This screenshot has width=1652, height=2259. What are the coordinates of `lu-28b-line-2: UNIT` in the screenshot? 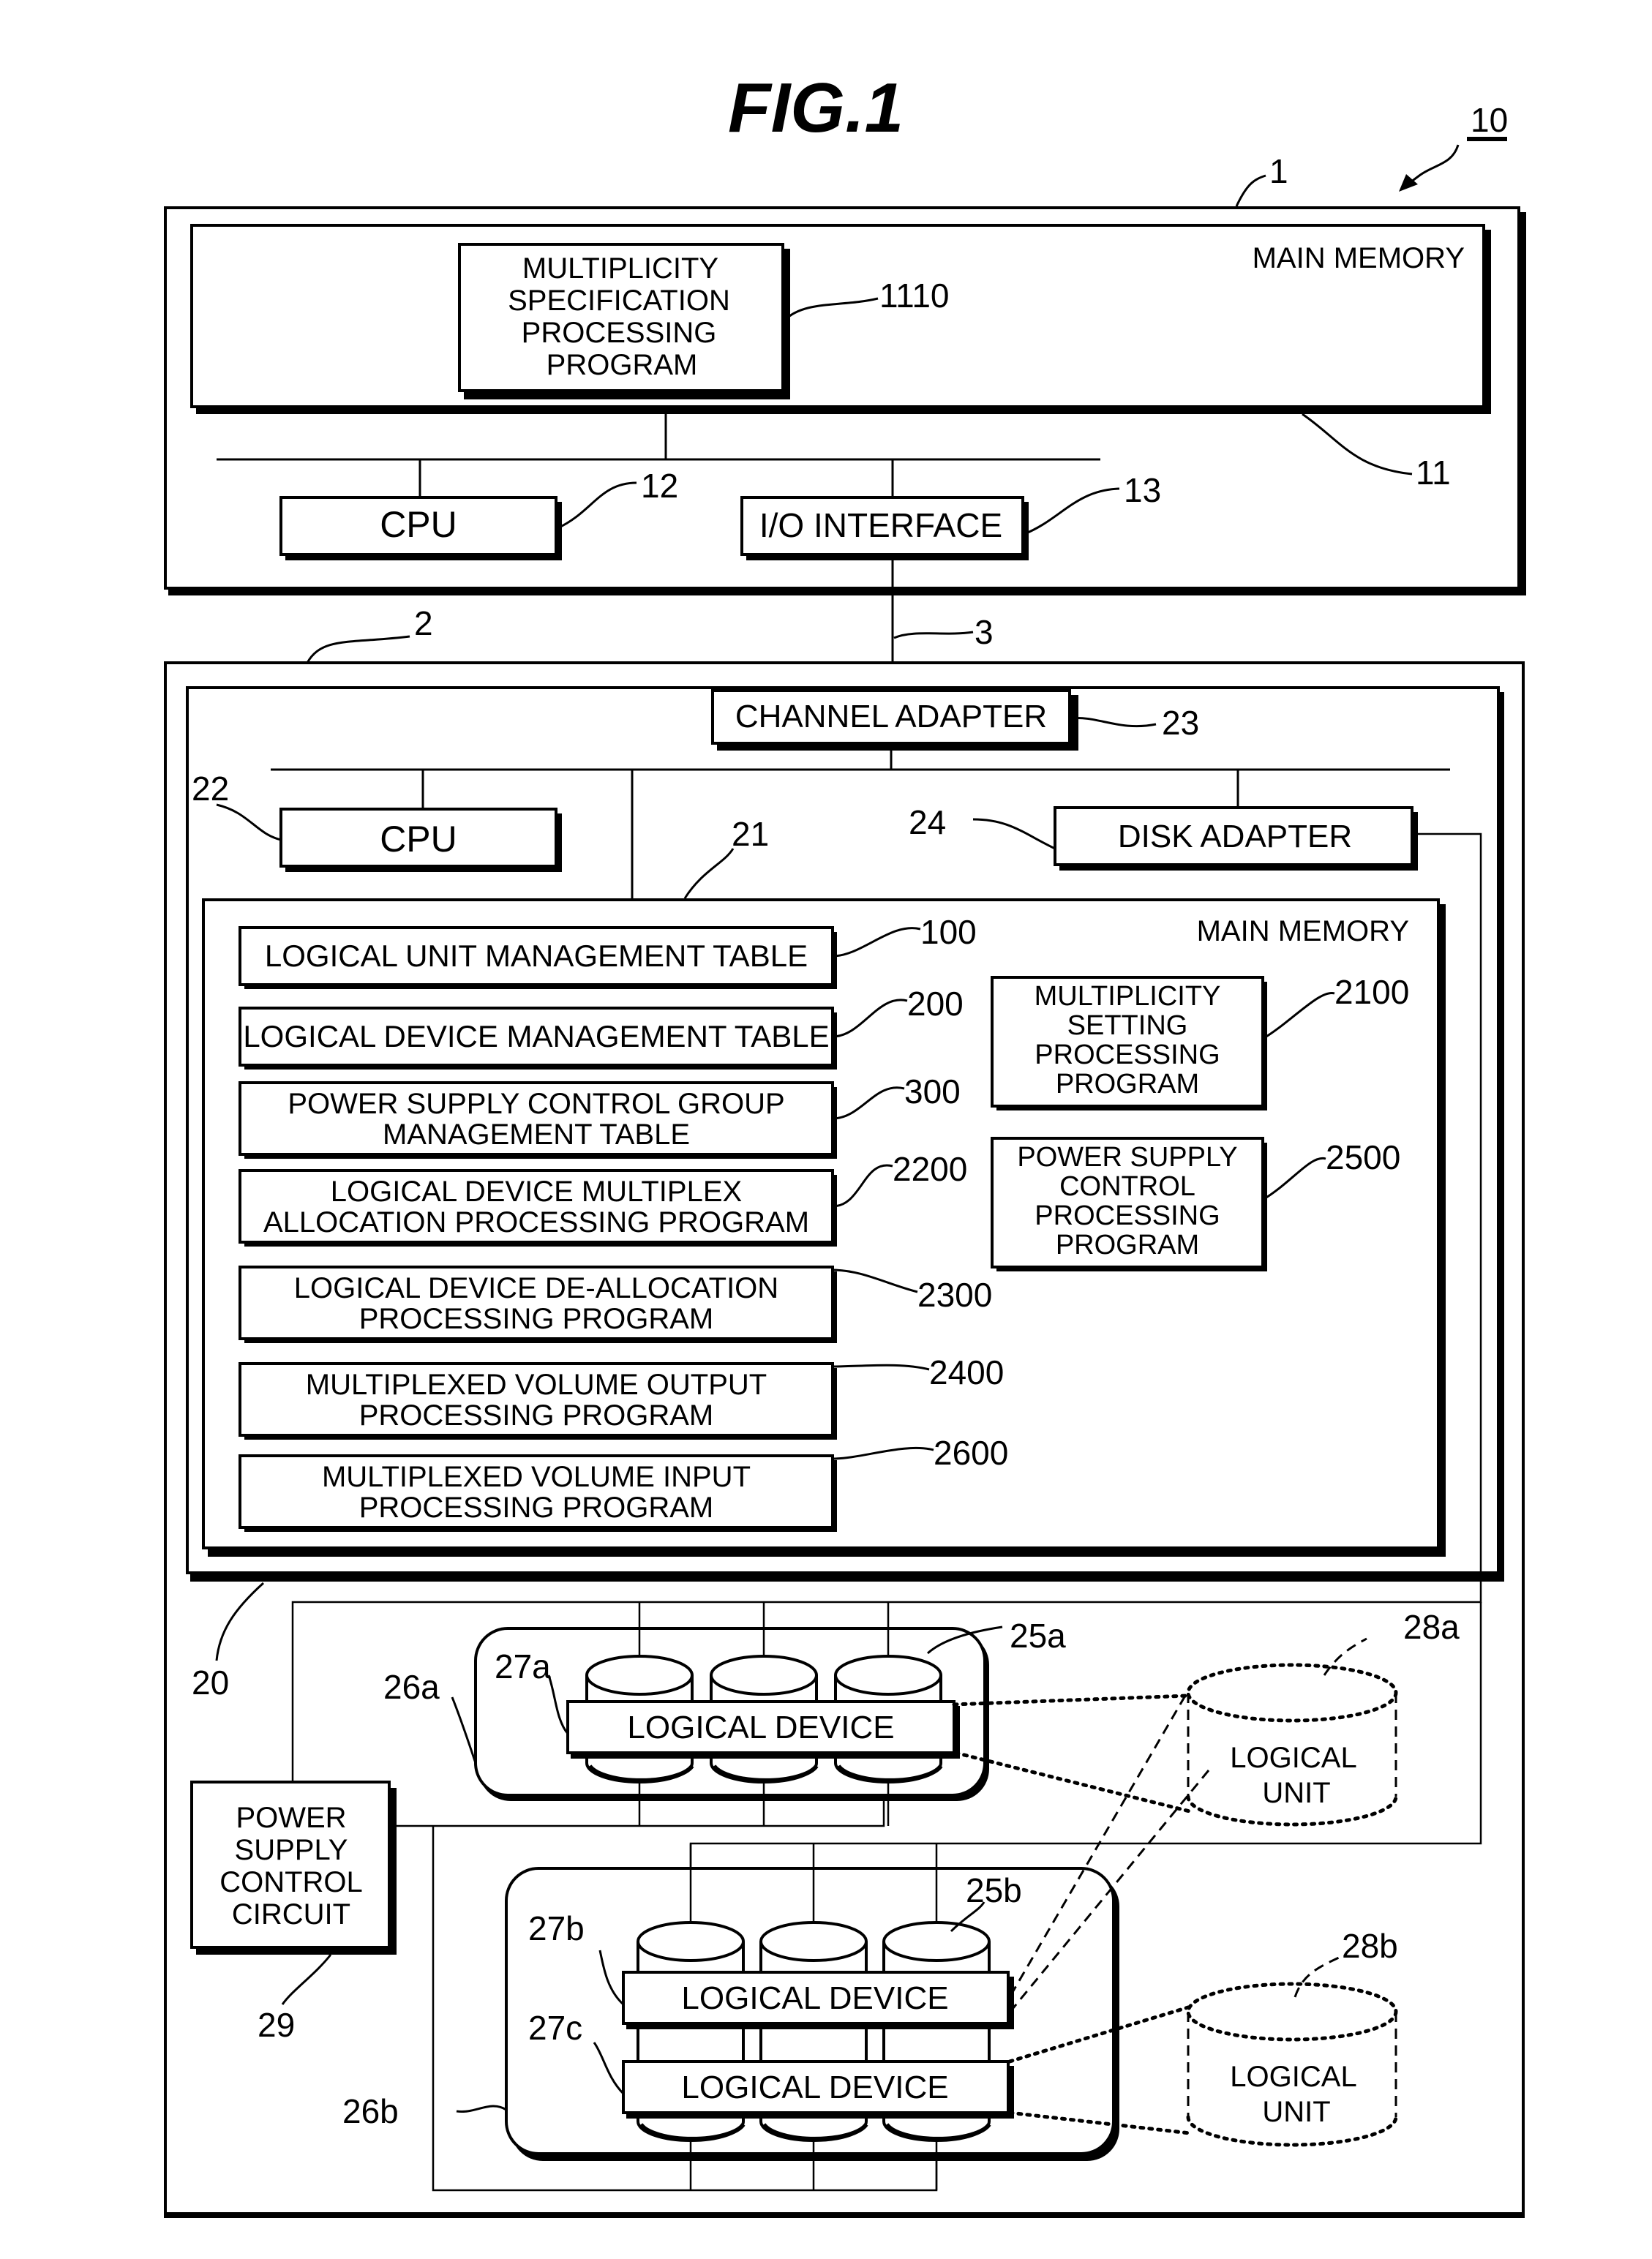 It's located at (1296, 2112).